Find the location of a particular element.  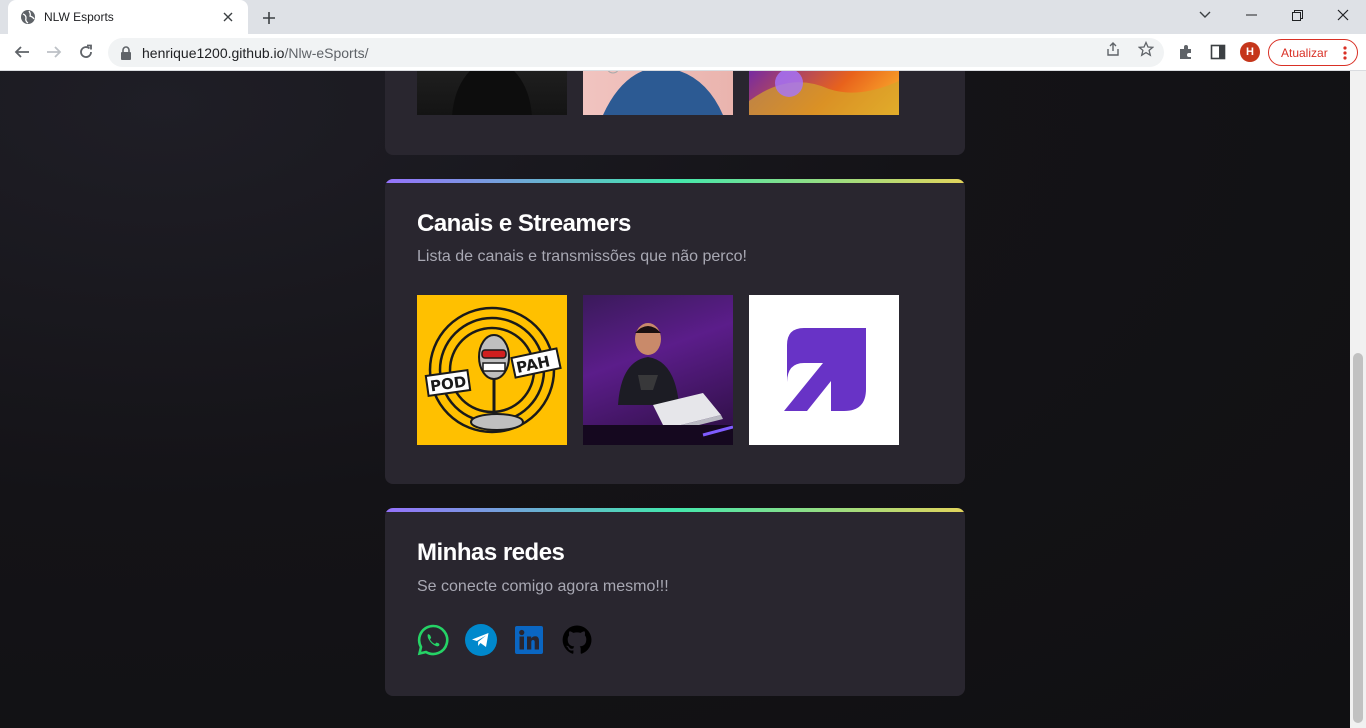

github-icon is located at coordinates (577, 640).